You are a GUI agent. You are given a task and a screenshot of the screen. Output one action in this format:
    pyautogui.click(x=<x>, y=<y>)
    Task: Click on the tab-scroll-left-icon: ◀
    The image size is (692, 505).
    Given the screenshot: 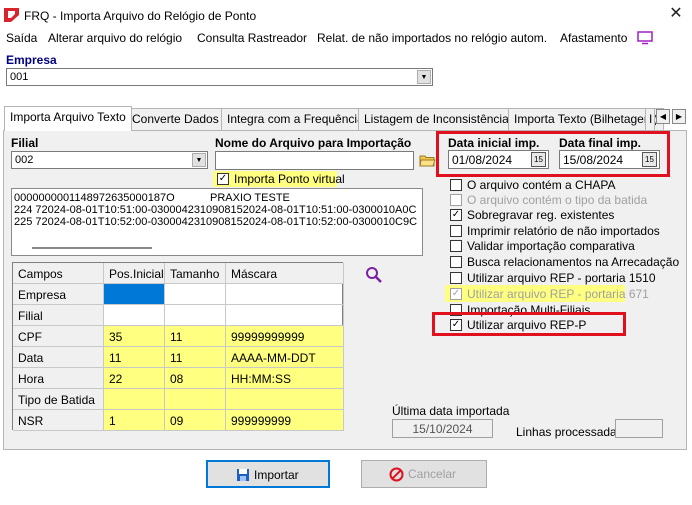 What is the action you would take?
    pyautogui.click(x=663, y=116)
    